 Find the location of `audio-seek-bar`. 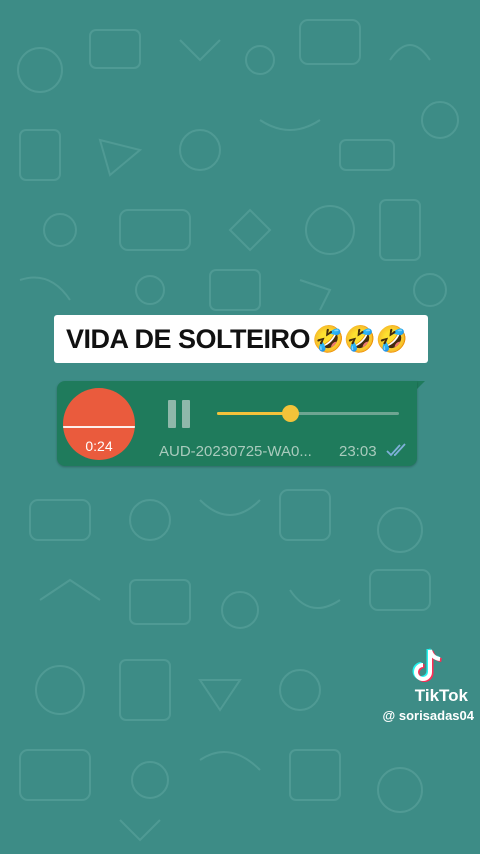

audio-seek-bar is located at coordinates (308, 413).